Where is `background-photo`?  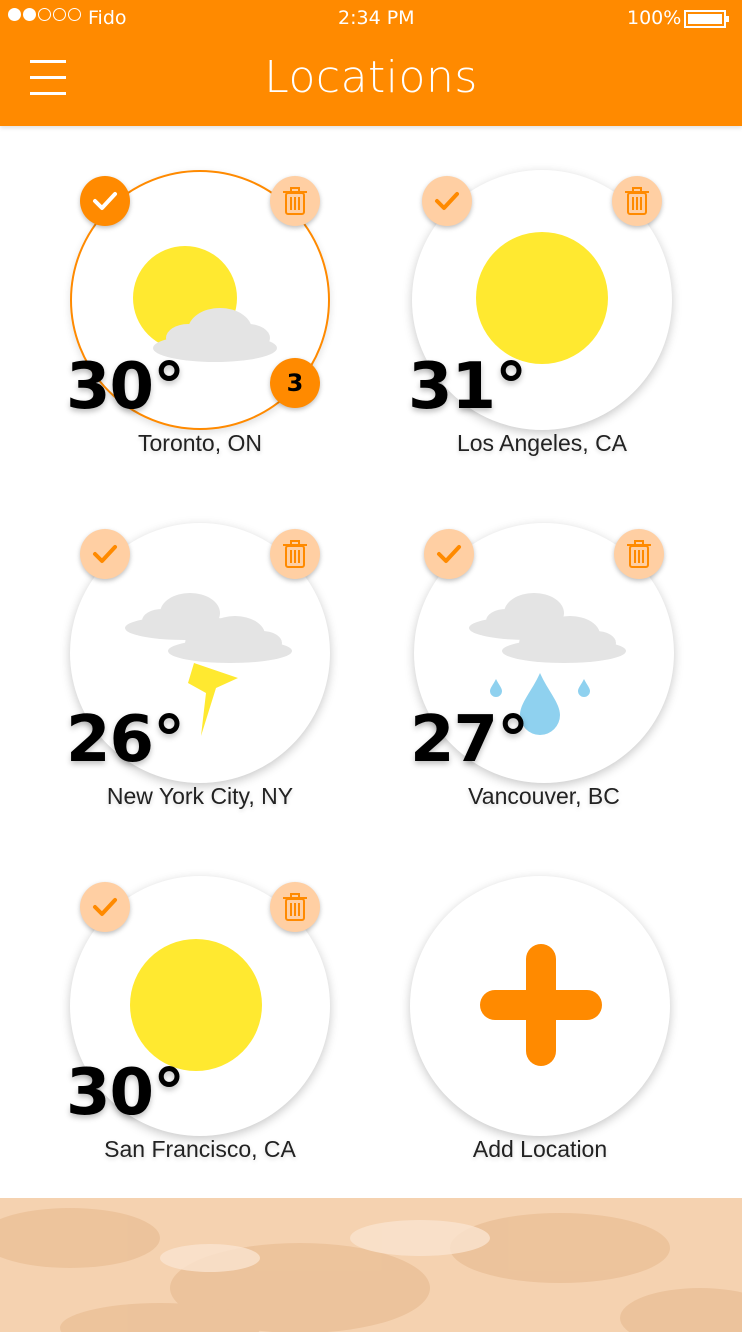 background-photo is located at coordinates (371, 1265).